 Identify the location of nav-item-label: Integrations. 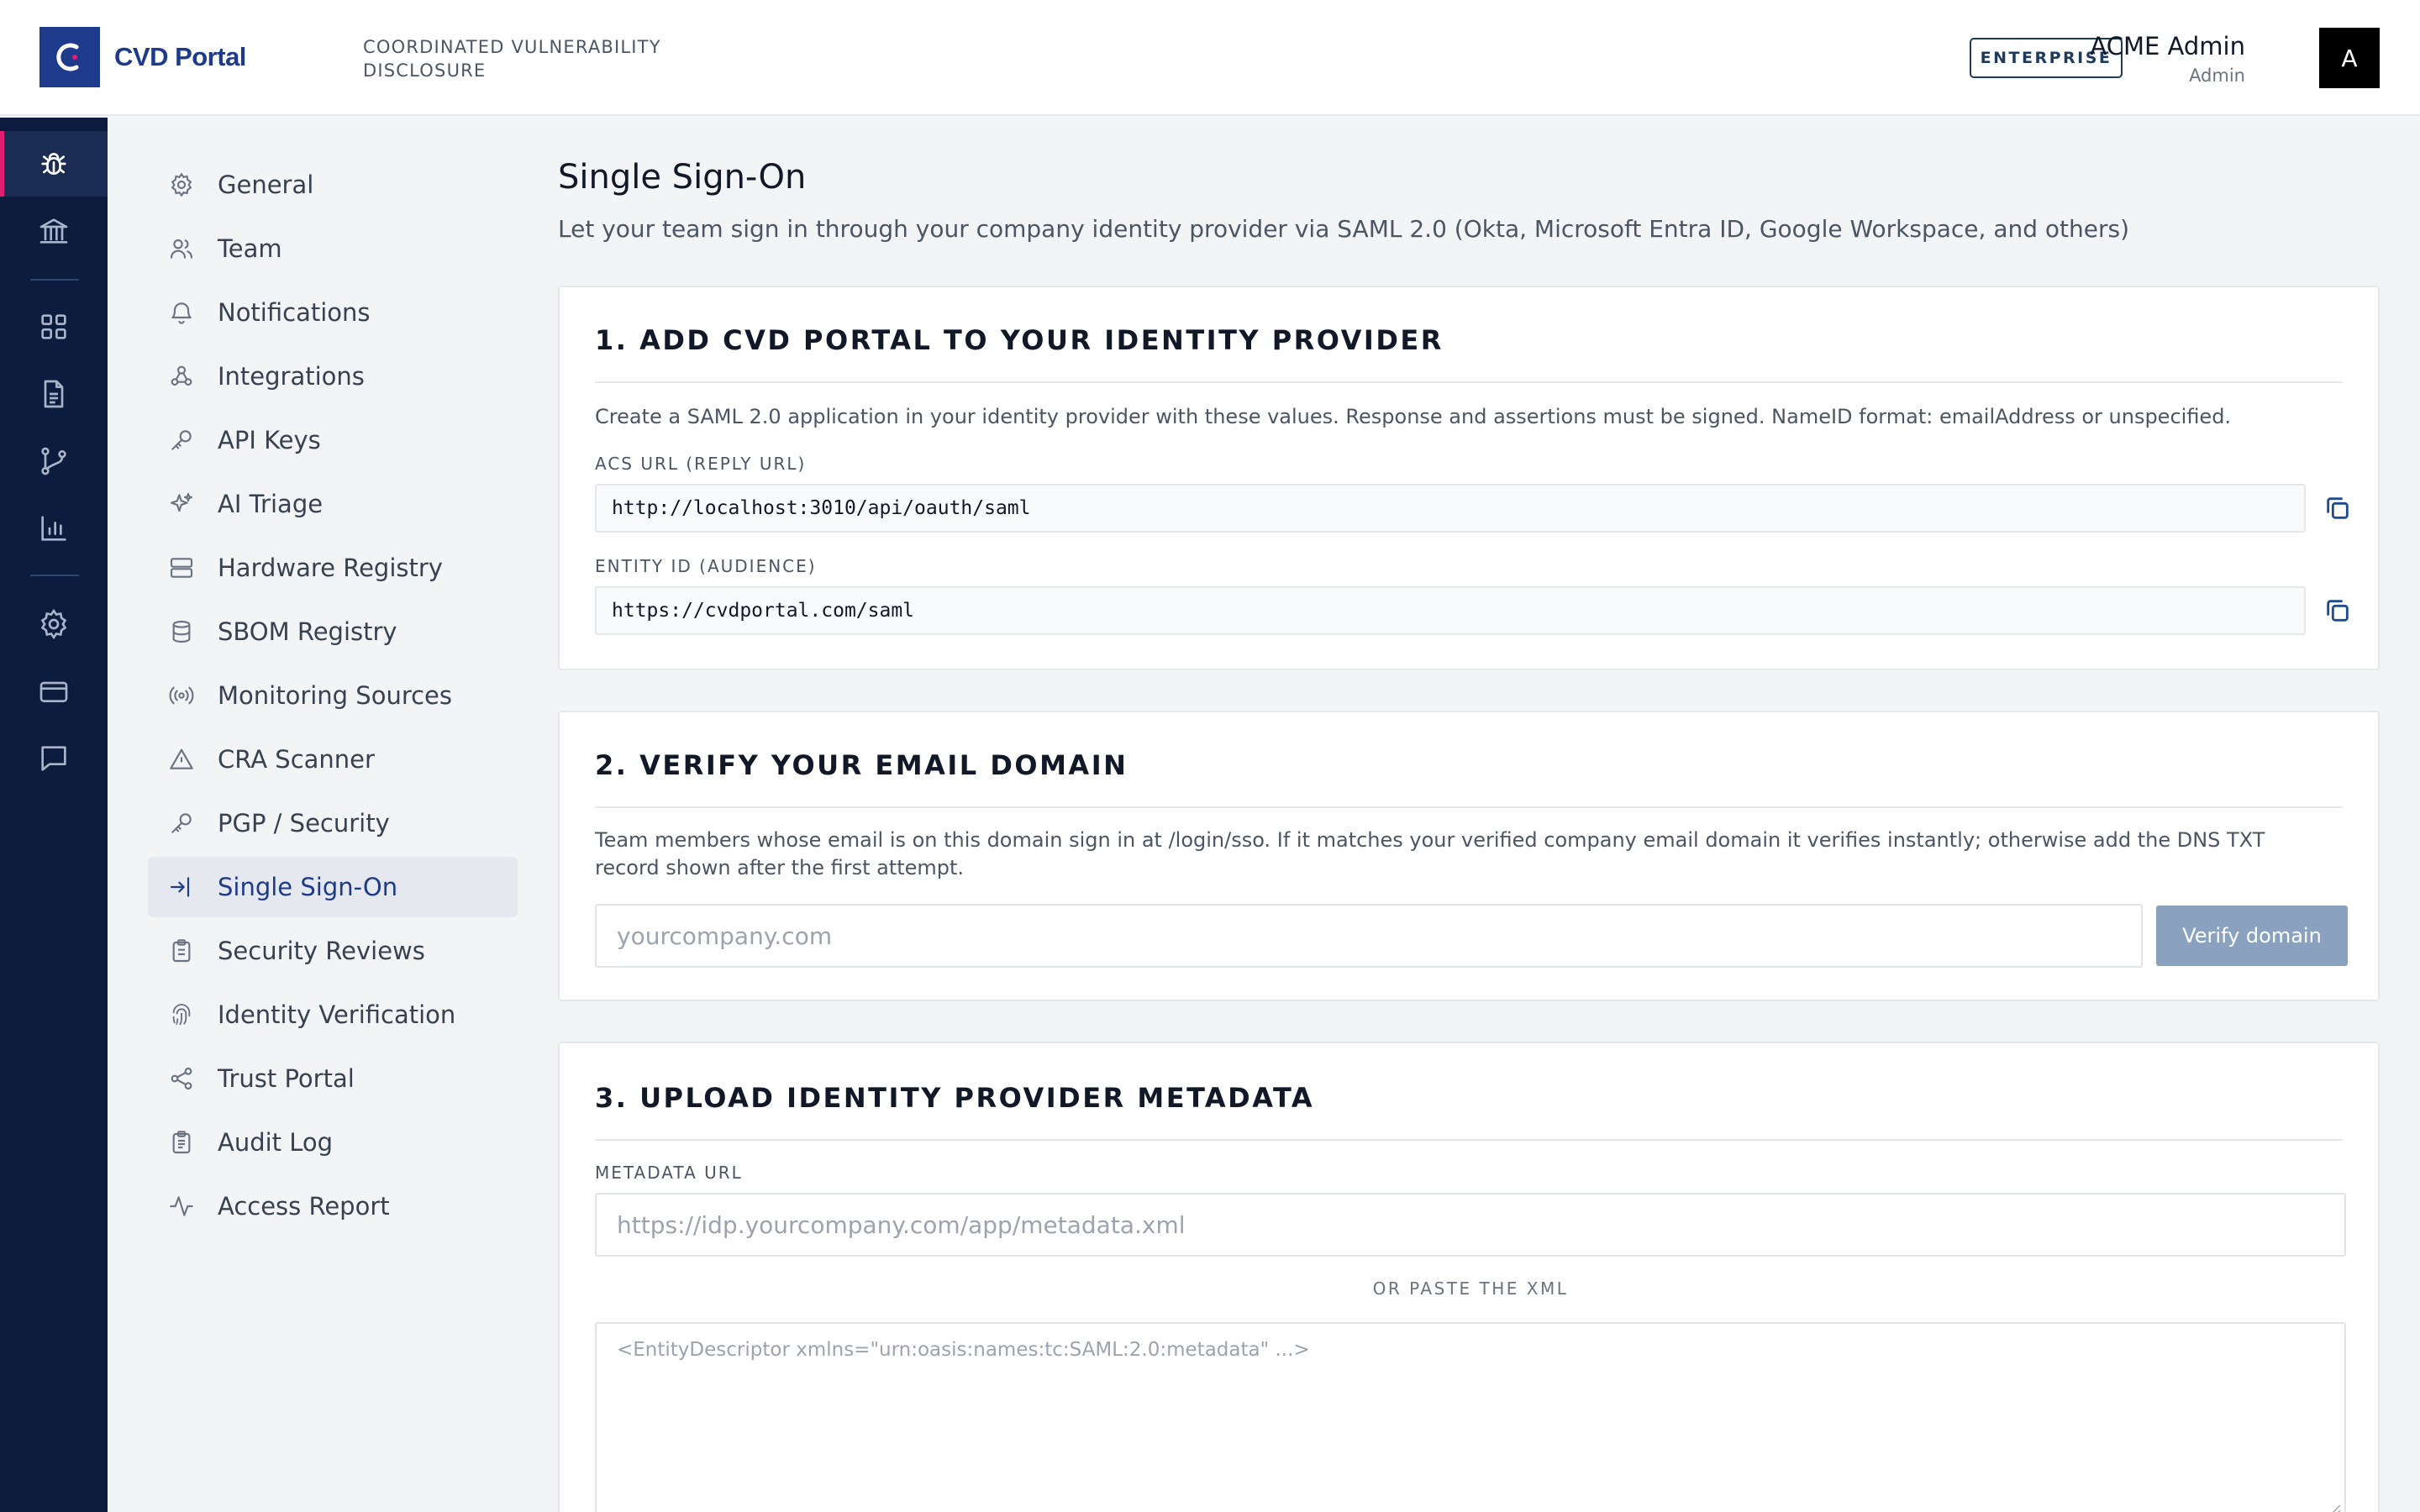
(291, 376).